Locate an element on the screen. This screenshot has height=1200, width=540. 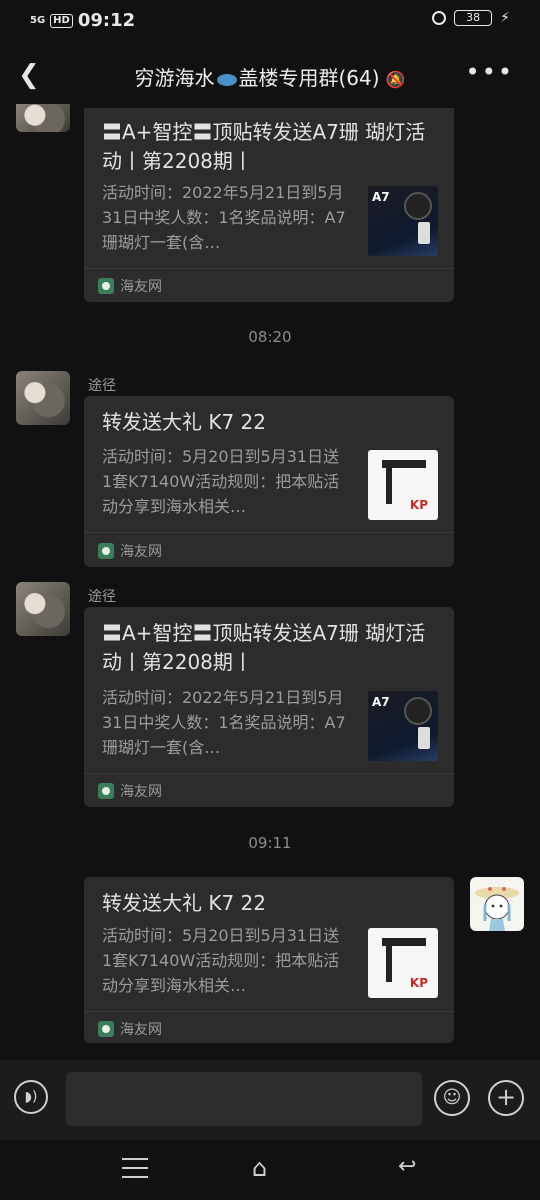
status-bar: 5G HD 09:12 38 ⚡ is located at coordinates (270, 20).